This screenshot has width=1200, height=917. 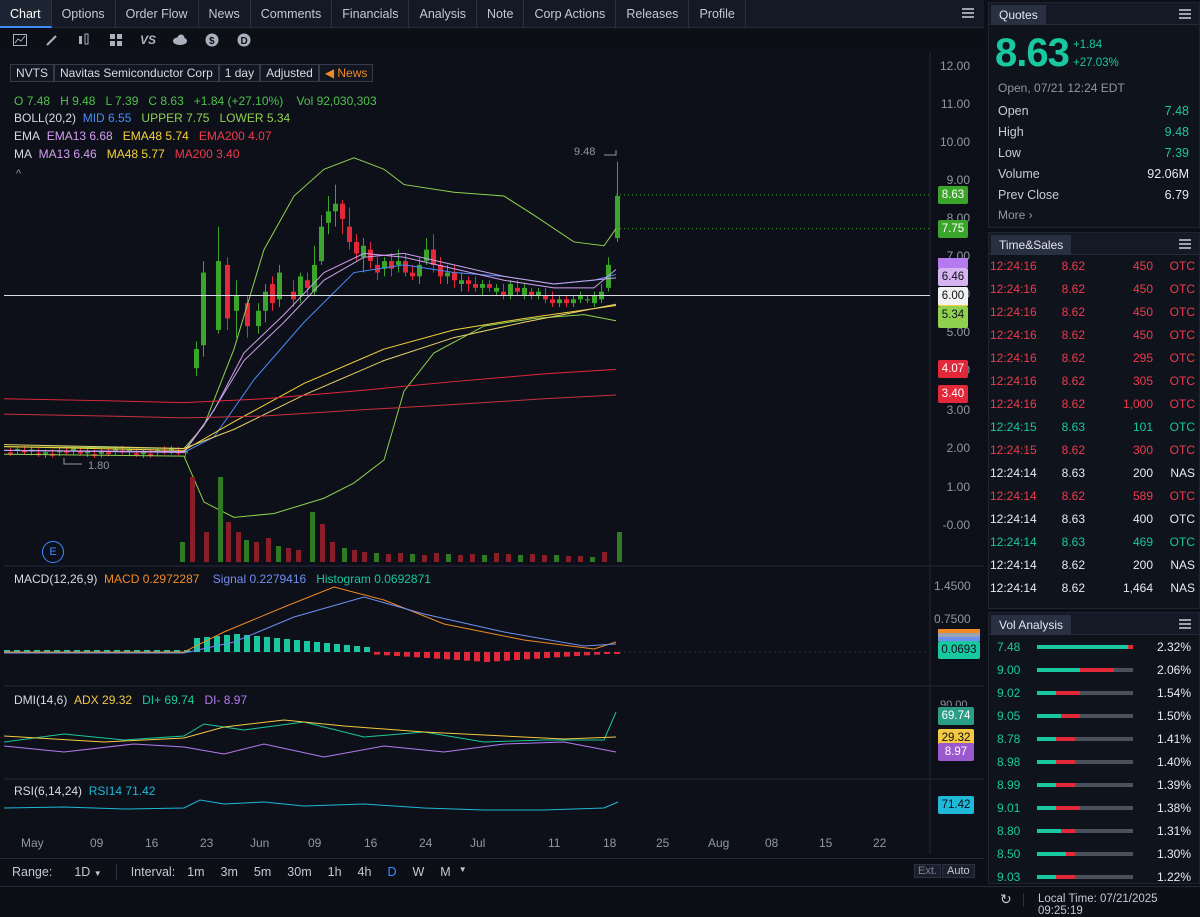 What do you see at coordinates (305, 101) in the screenshot?
I see `vol-label: Vol` at bounding box center [305, 101].